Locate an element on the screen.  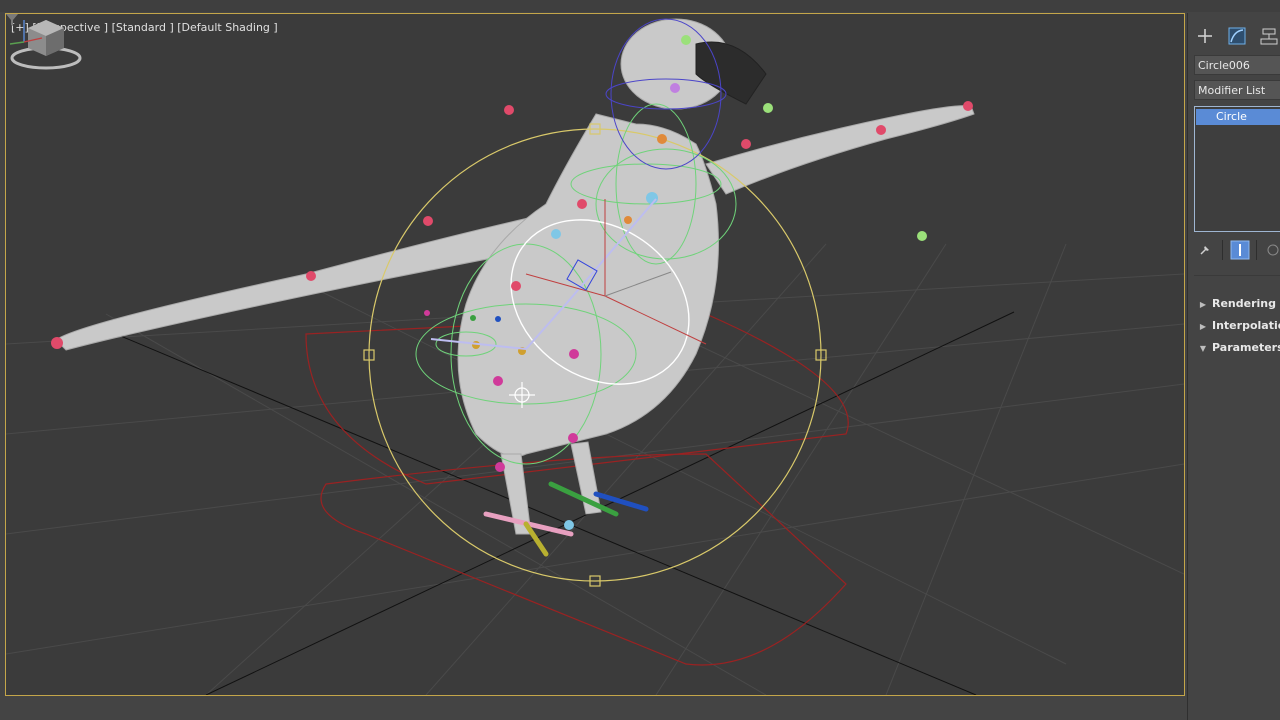
stack-tools is located at coordinates (1237, 251).